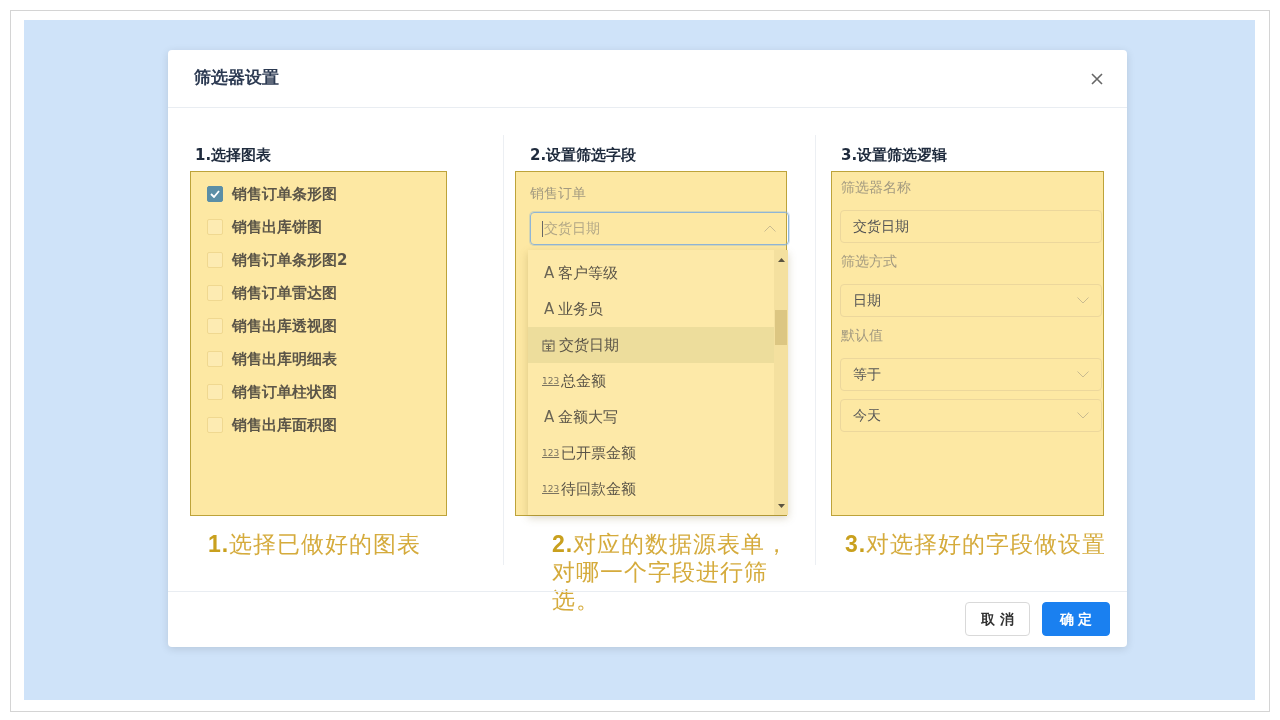  What do you see at coordinates (284, 292) in the screenshot?
I see `checkbox-label: 销售订单雷达图` at bounding box center [284, 292].